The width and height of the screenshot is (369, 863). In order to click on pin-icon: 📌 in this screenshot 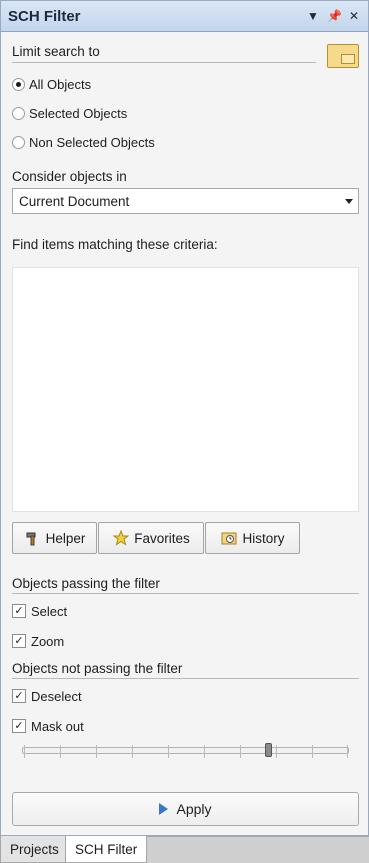, I will do `click(334, 16)`.